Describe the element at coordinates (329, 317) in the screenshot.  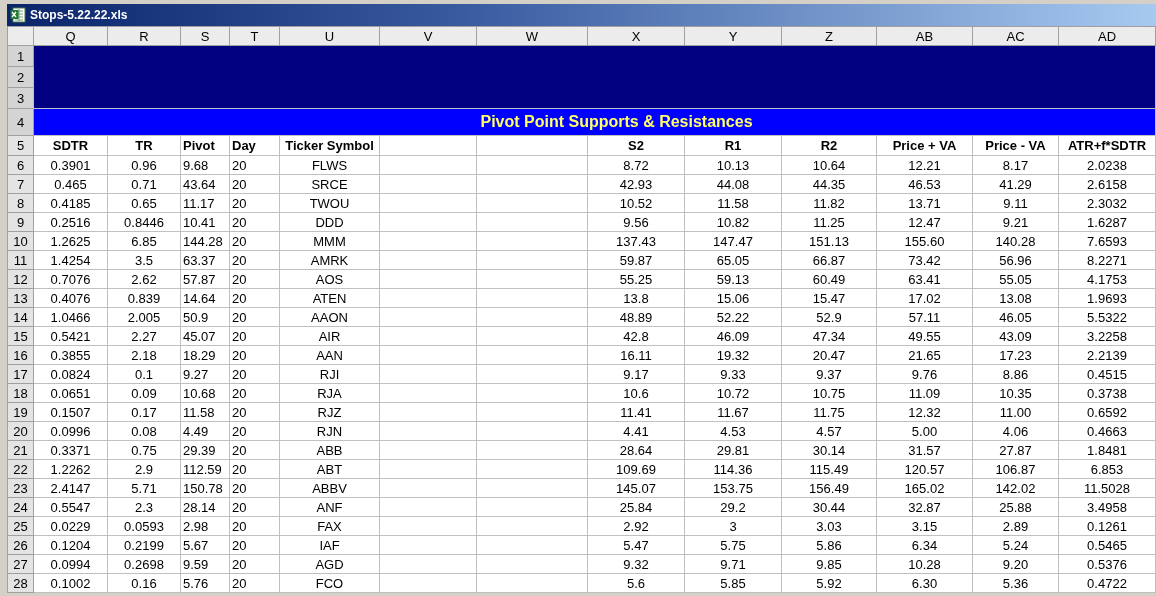
I see `table-cell: AAON` at that location.